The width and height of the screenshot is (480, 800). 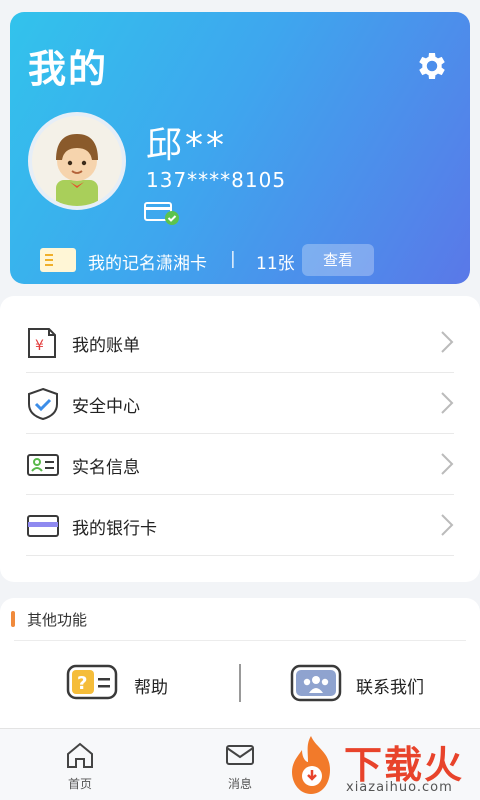 I want to click on vertical-divider, so click(x=240, y=683).